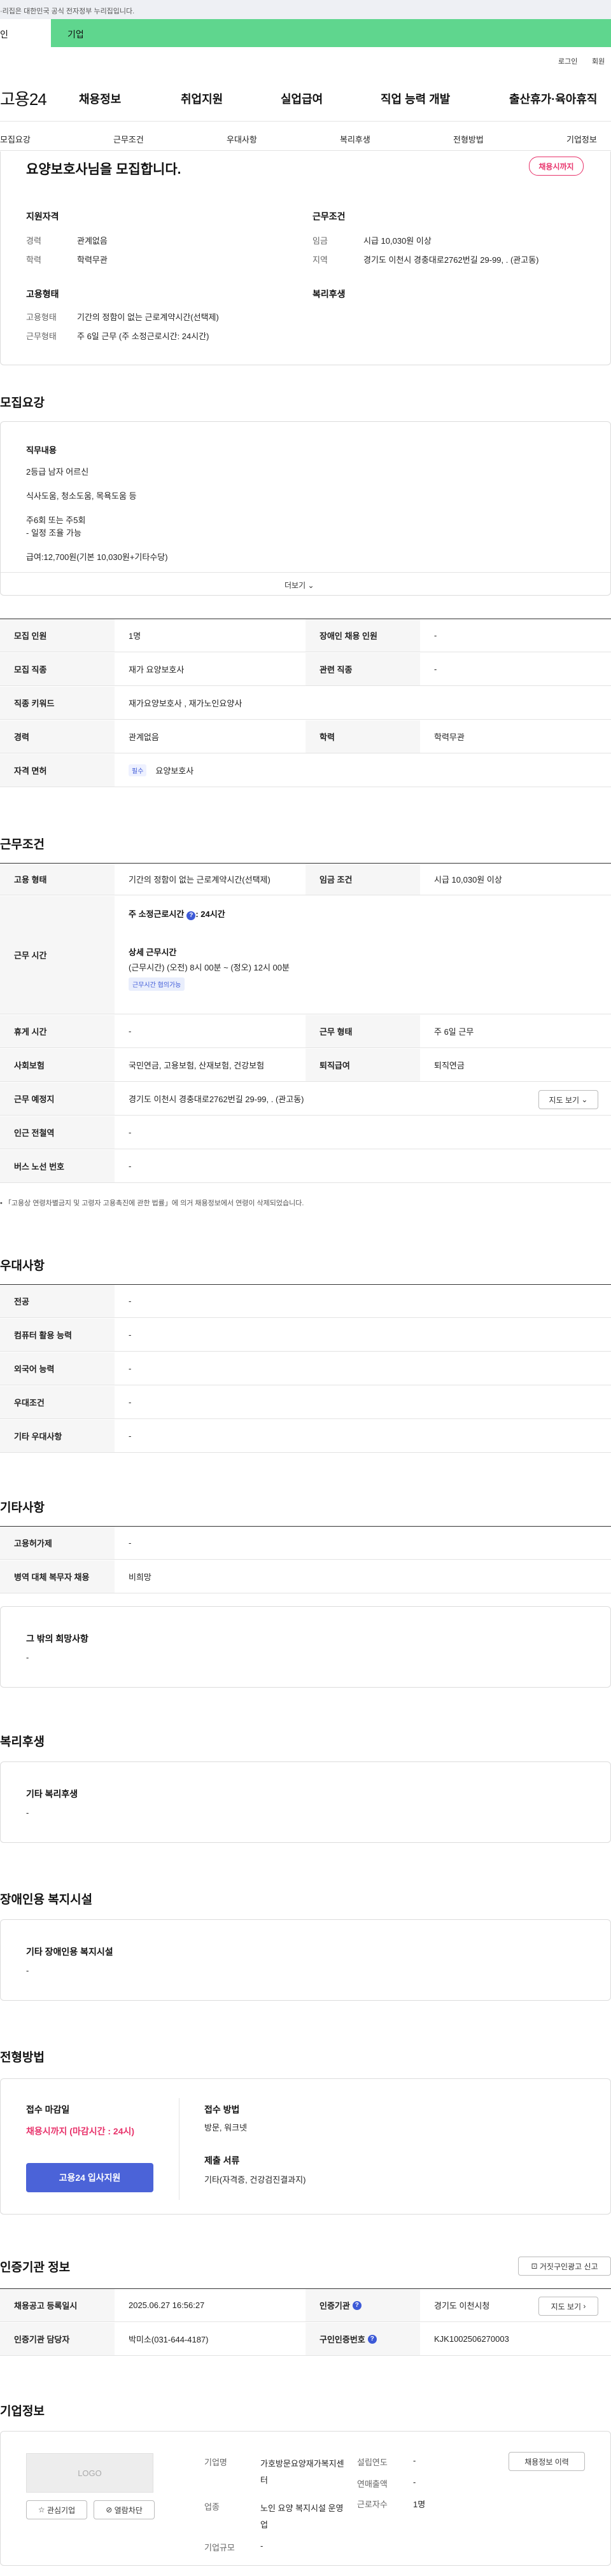  I want to click on user-type-tabs: 인 기업, so click(305, 33).